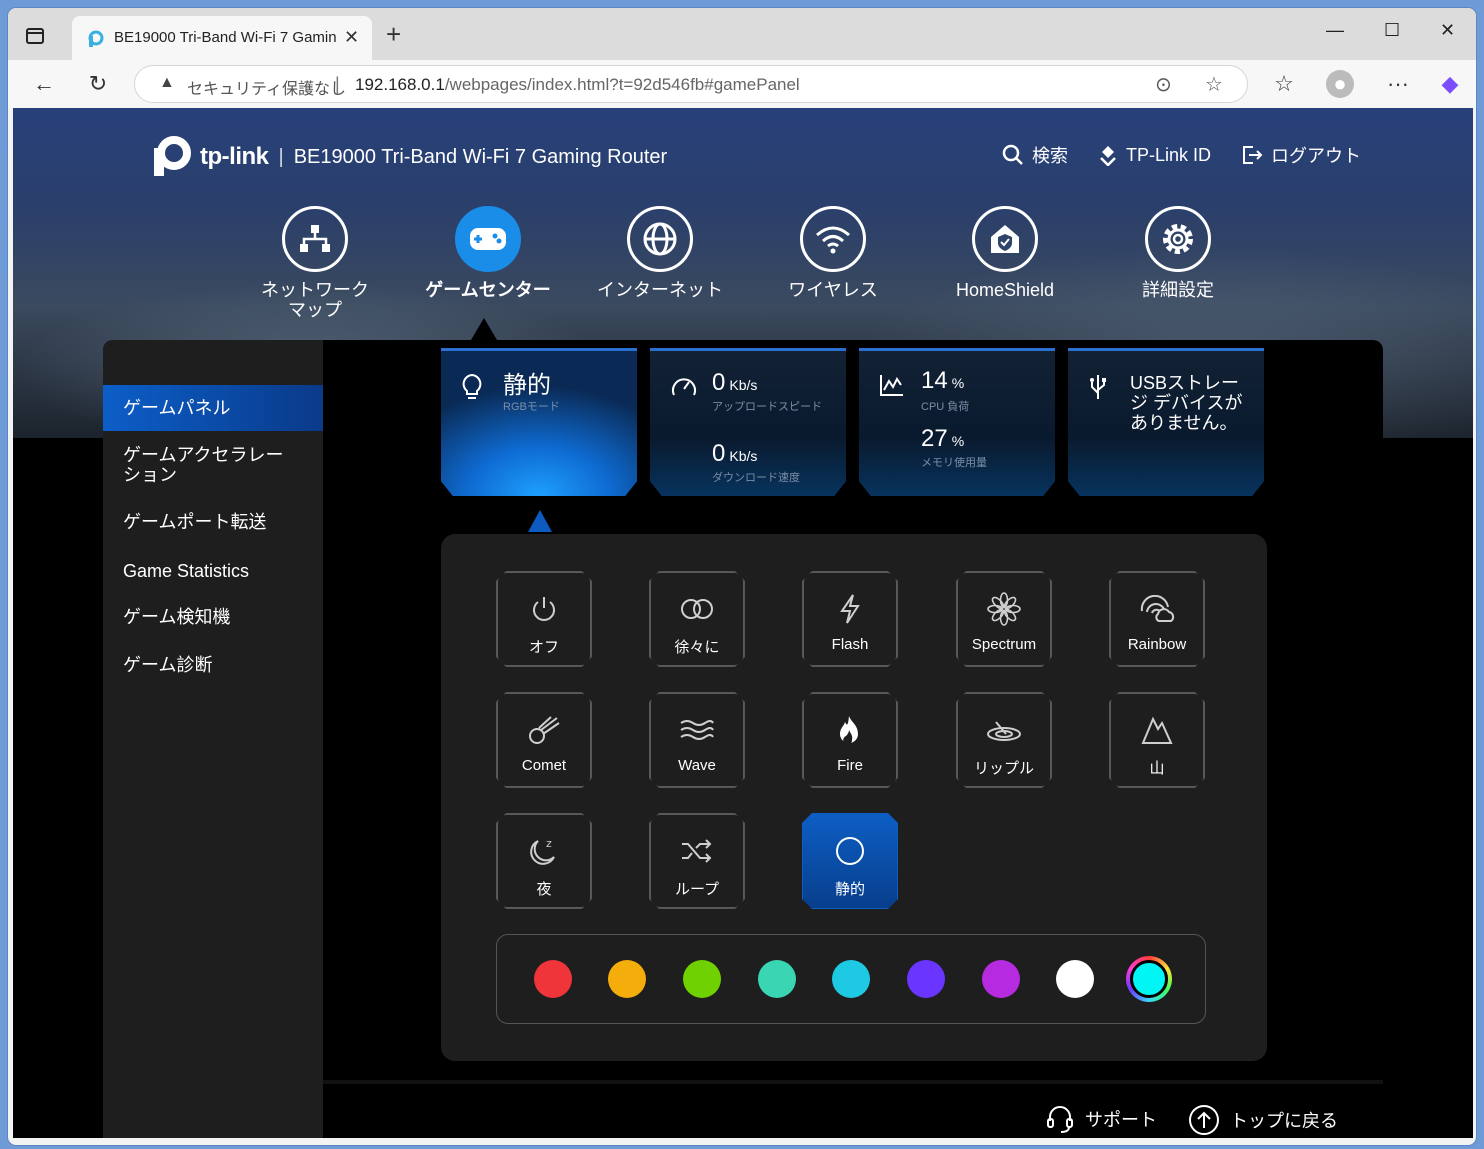 This screenshot has height=1149, width=1484. What do you see at coordinates (539, 422) in the screenshot?
I see `rgb-mode-card: 静的 RGBモード` at bounding box center [539, 422].